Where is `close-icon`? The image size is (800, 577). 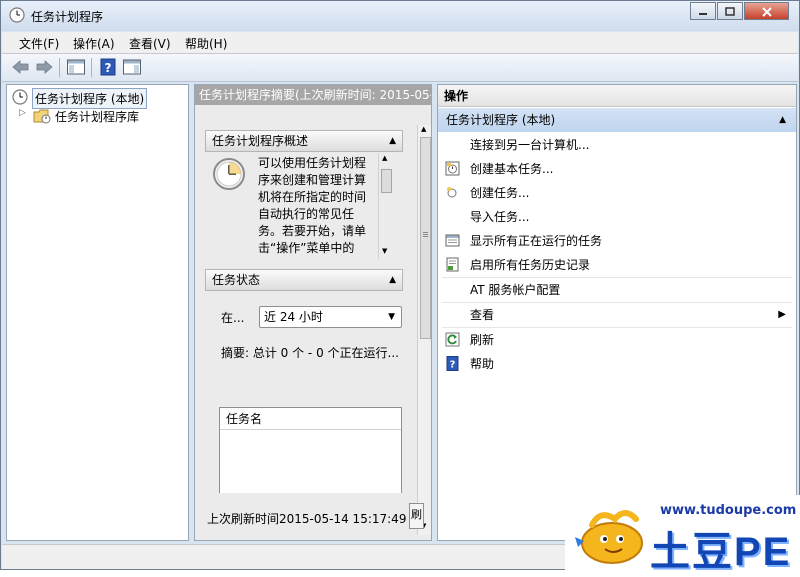 close-icon is located at coordinates (766, 12).